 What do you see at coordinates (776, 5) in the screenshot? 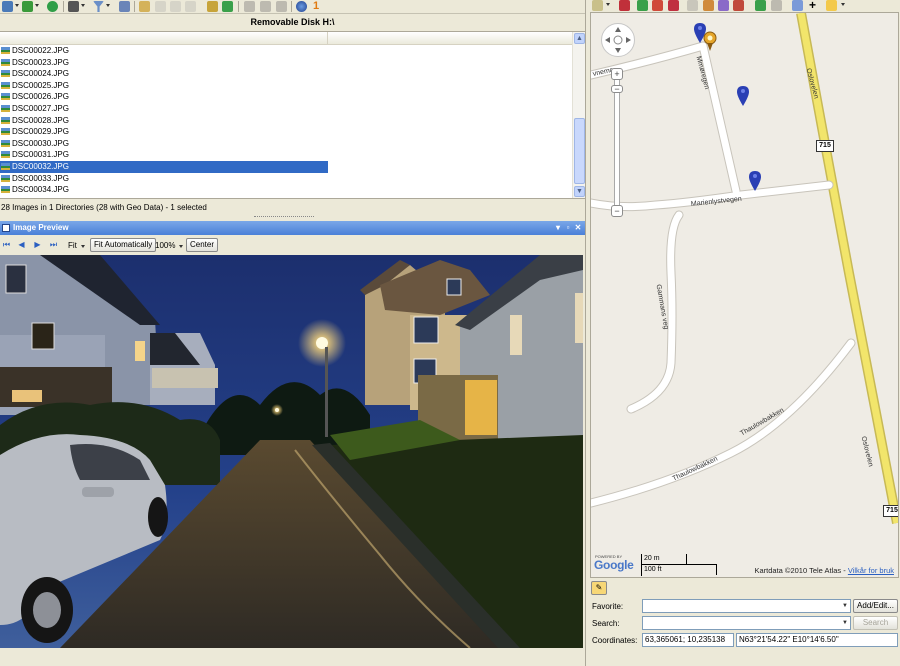
I see `arrow-right-icon` at bounding box center [776, 5].